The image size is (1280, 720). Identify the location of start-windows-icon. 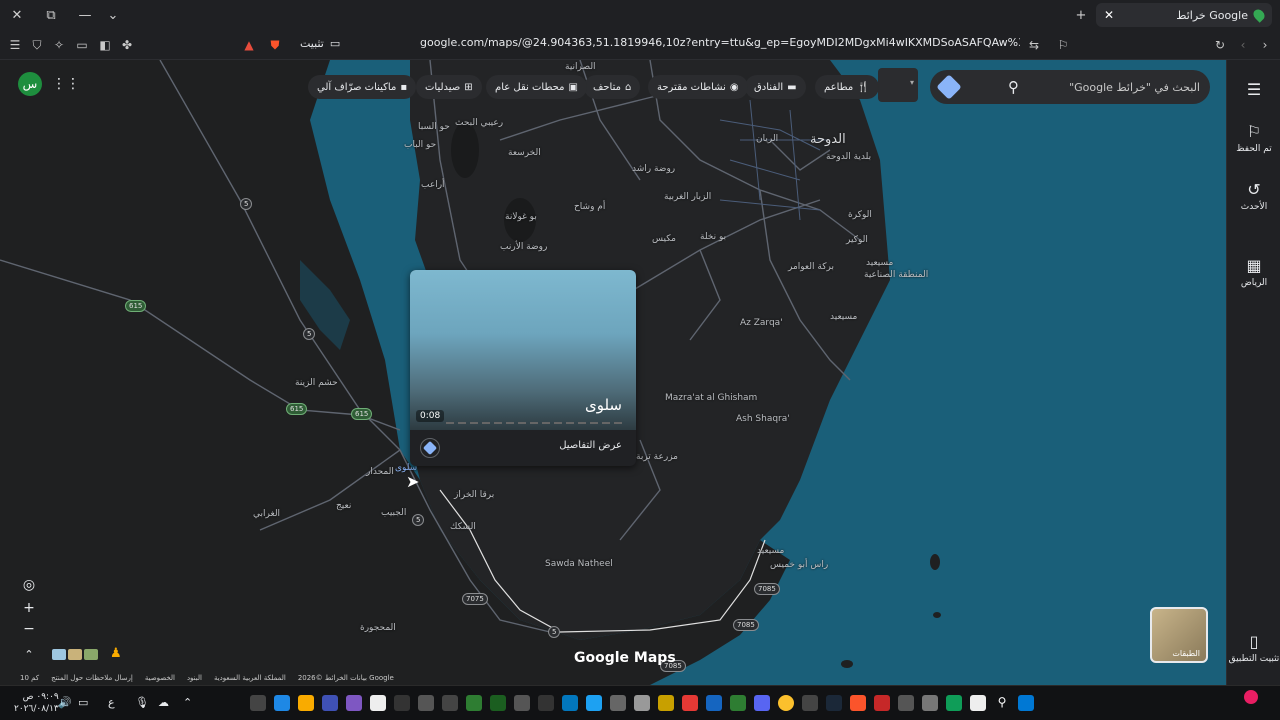
(1026, 703).